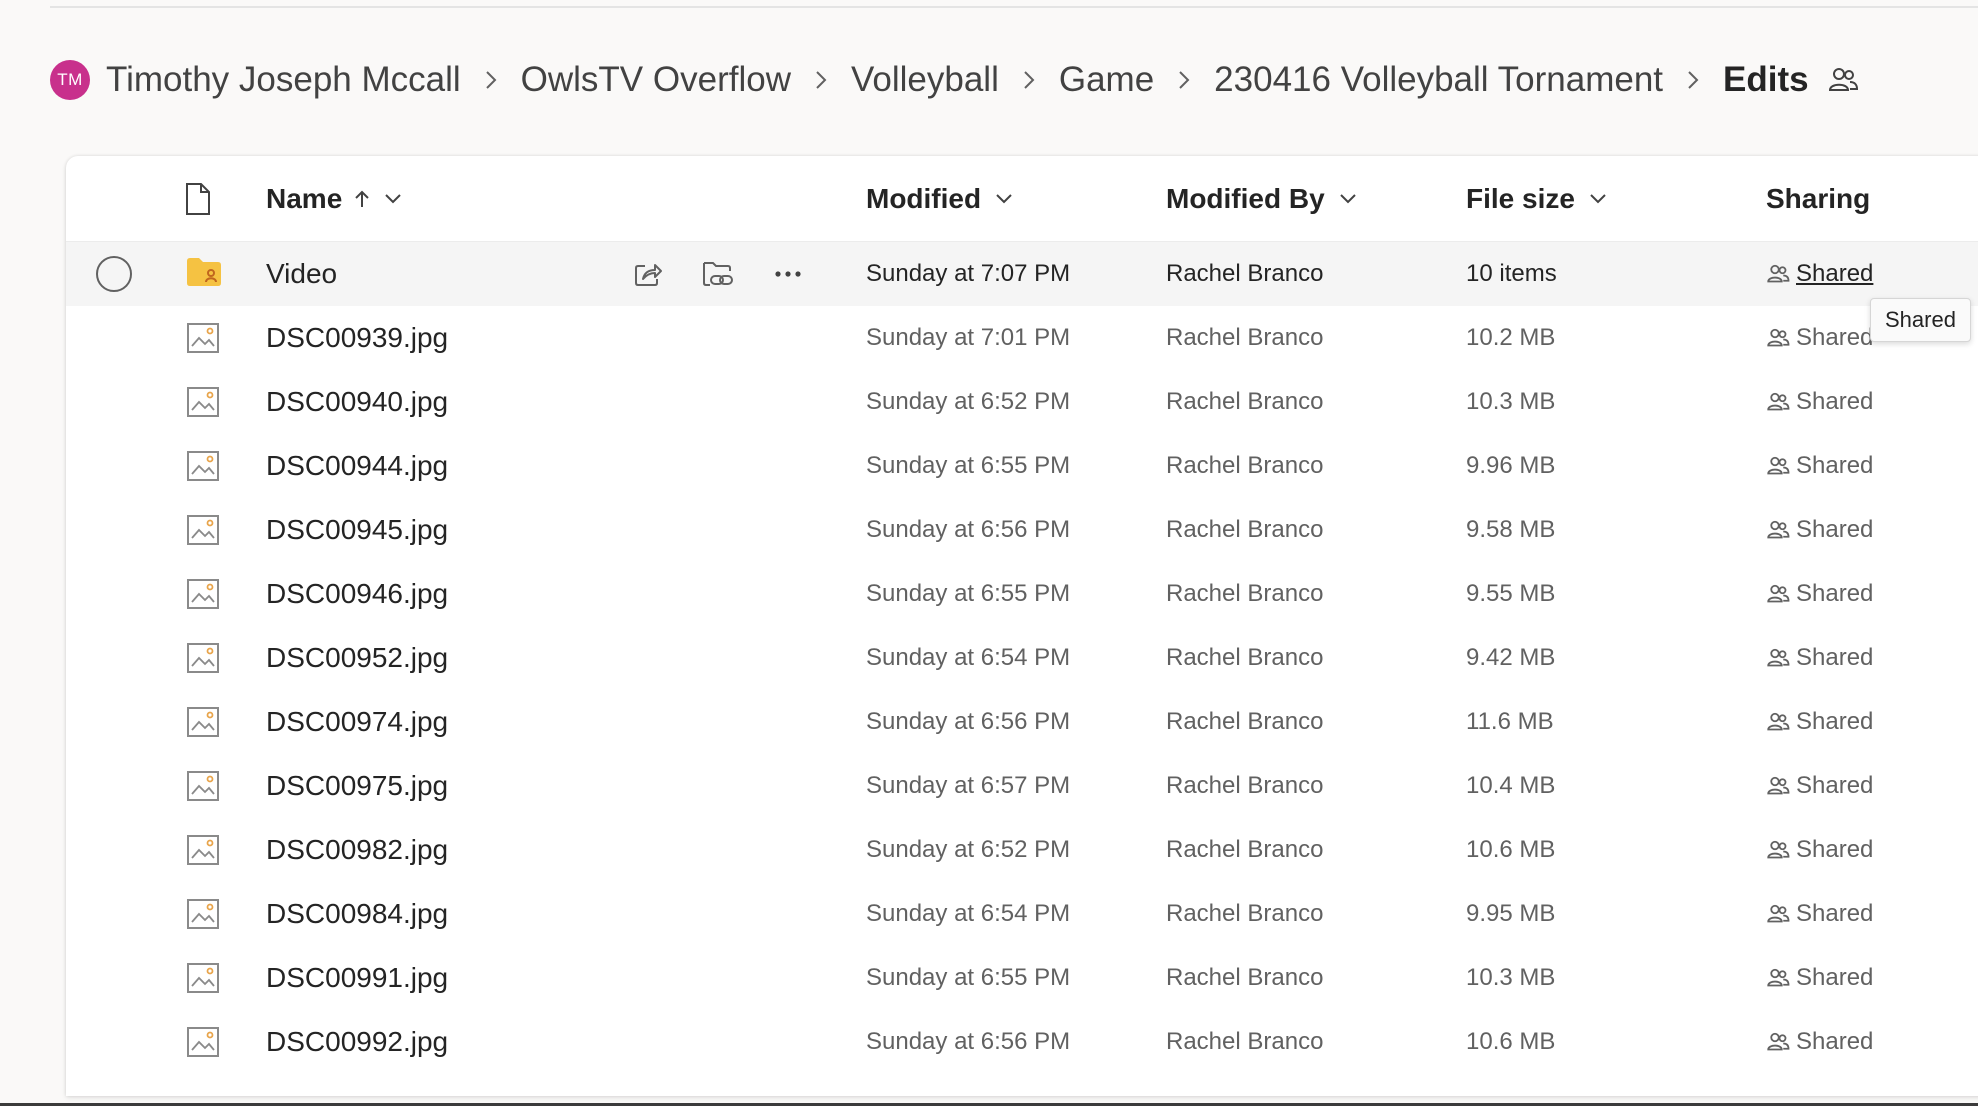  What do you see at coordinates (1014, 7) in the screenshot?
I see `top-divider` at bounding box center [1014, 7].